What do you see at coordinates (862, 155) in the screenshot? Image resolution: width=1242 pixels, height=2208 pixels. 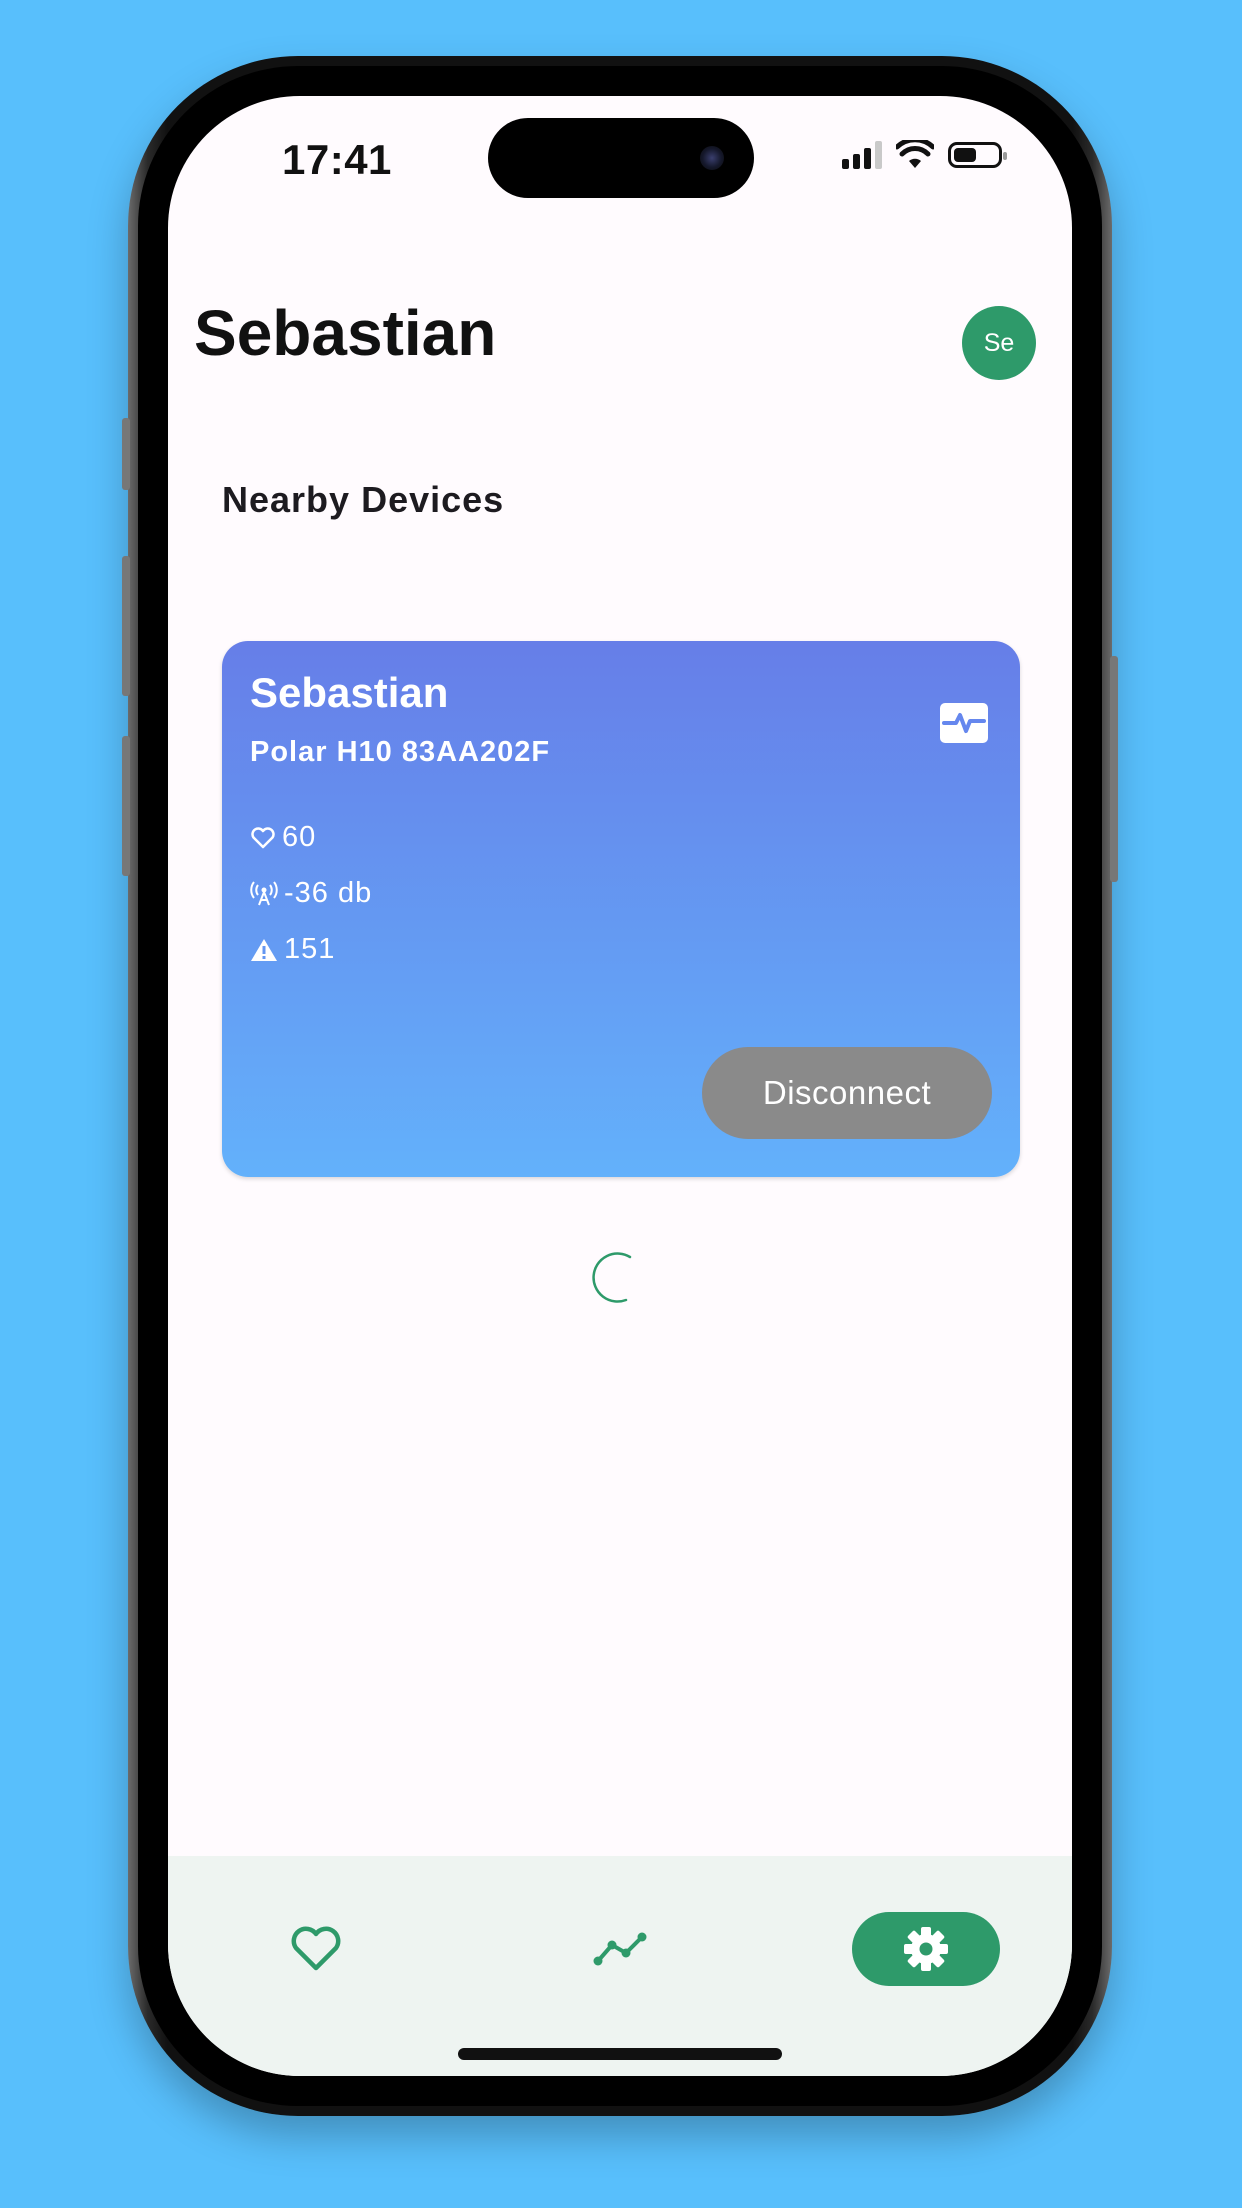 I see `cellular-signal-icon` at bounding box center [862, 155].